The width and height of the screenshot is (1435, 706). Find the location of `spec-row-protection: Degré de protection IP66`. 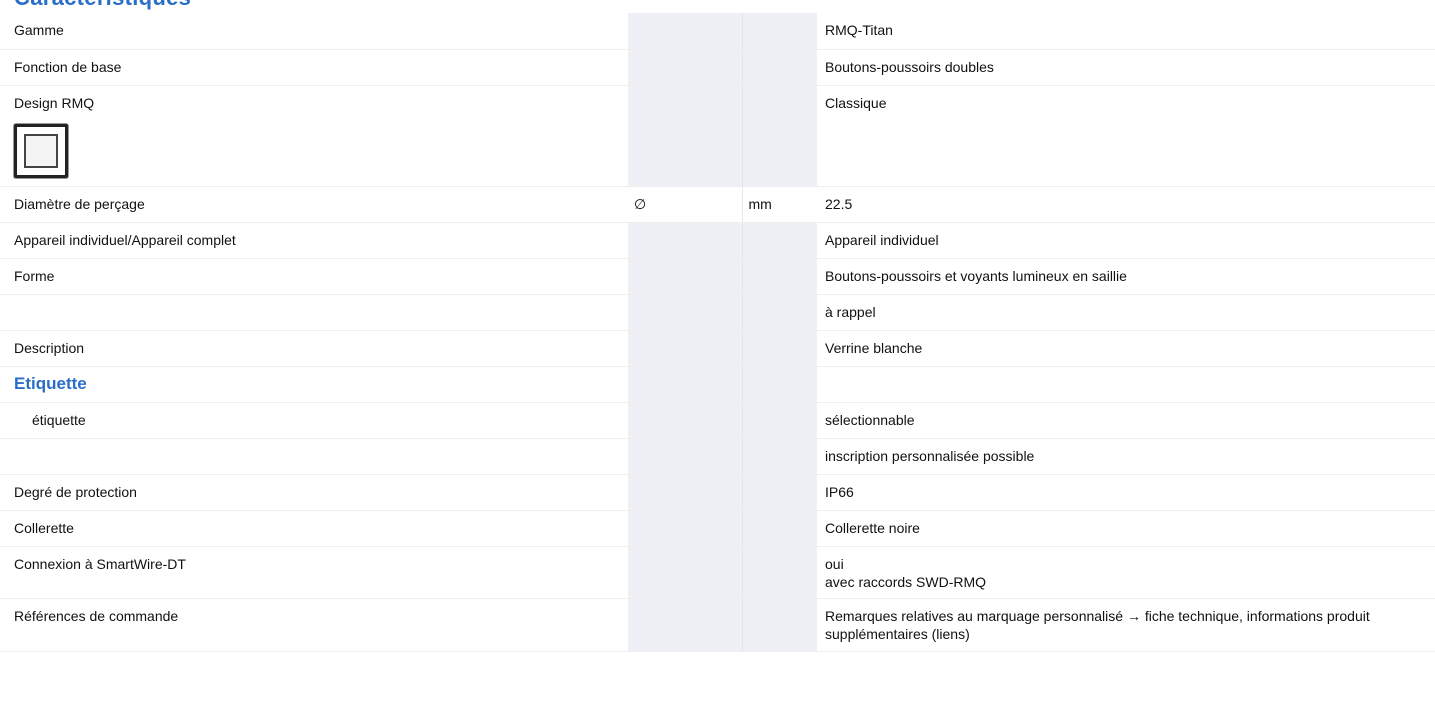

spec-row-protection: Degré de protection IP66 is located at coordinates (717, 492).